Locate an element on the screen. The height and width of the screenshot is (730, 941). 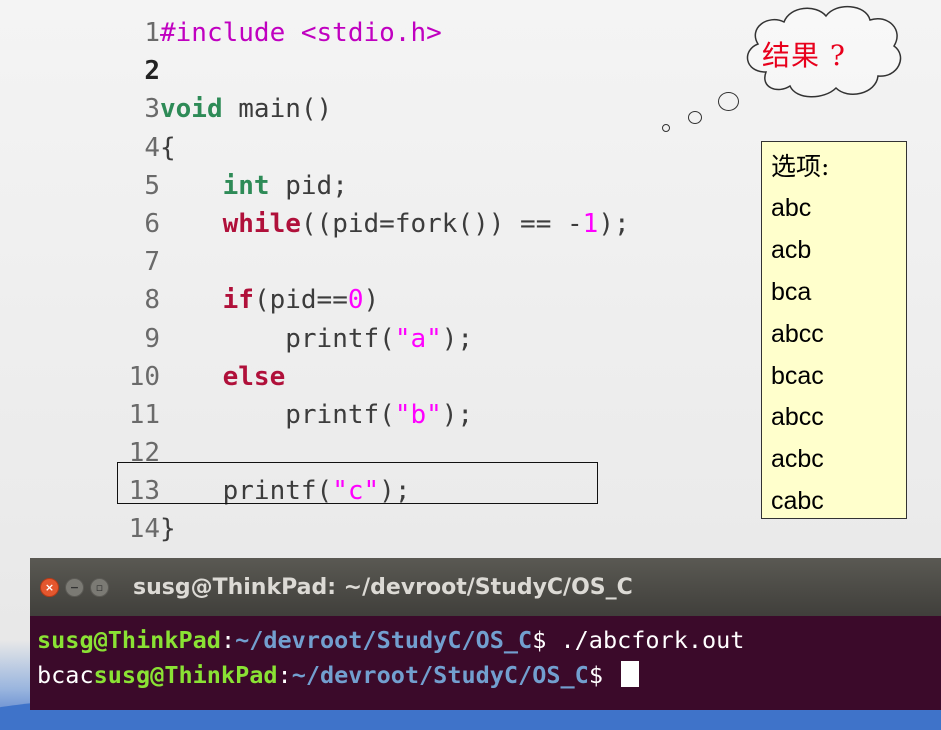
code-line: 8 if(pid==0) is located at coordinates (428, 300).